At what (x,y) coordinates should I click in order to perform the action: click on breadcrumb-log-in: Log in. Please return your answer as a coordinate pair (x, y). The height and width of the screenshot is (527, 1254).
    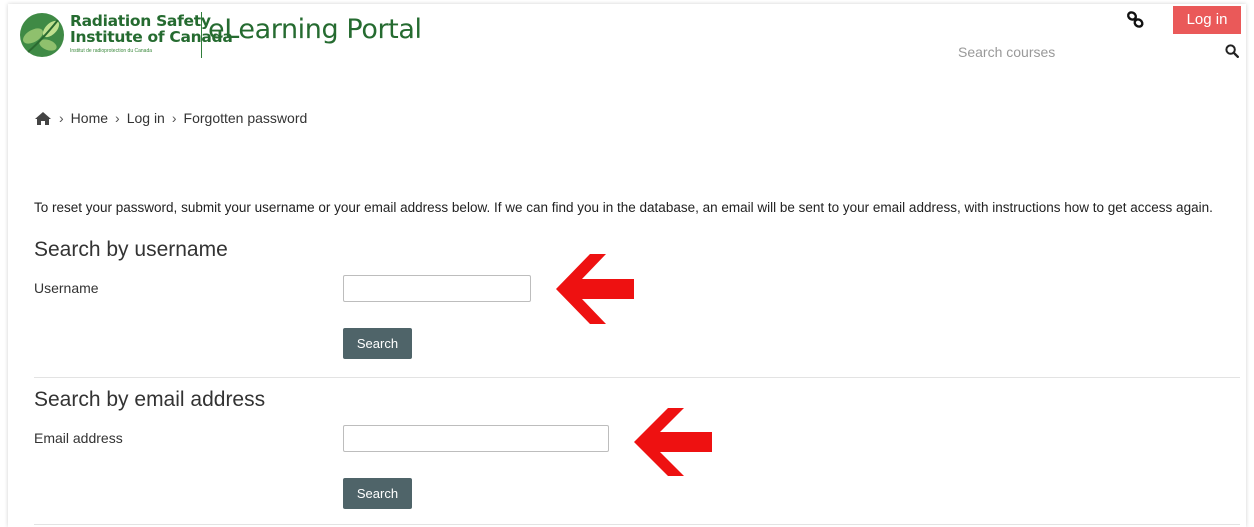
    Looking at the image, I should click on (146, 118).